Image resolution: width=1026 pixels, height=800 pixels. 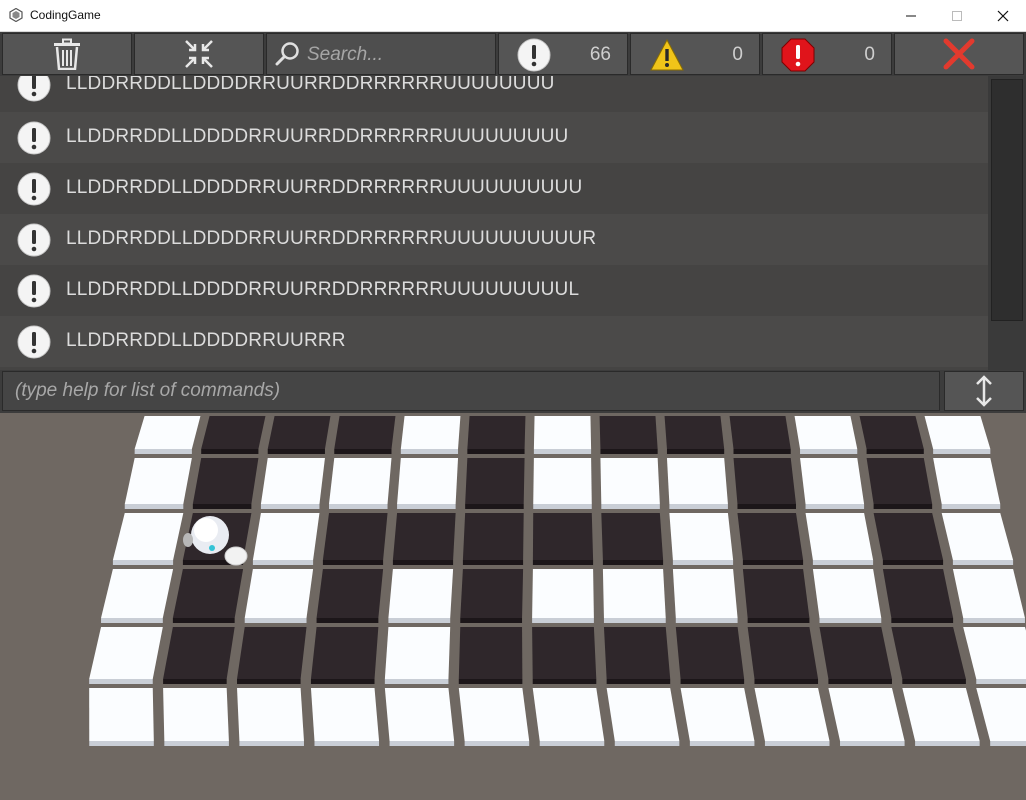 I want to click on list-item: LLDDRRDDLLDDDDRRUURRDDRRRRRRUUUUUUUU, so click(x=494, y=93).